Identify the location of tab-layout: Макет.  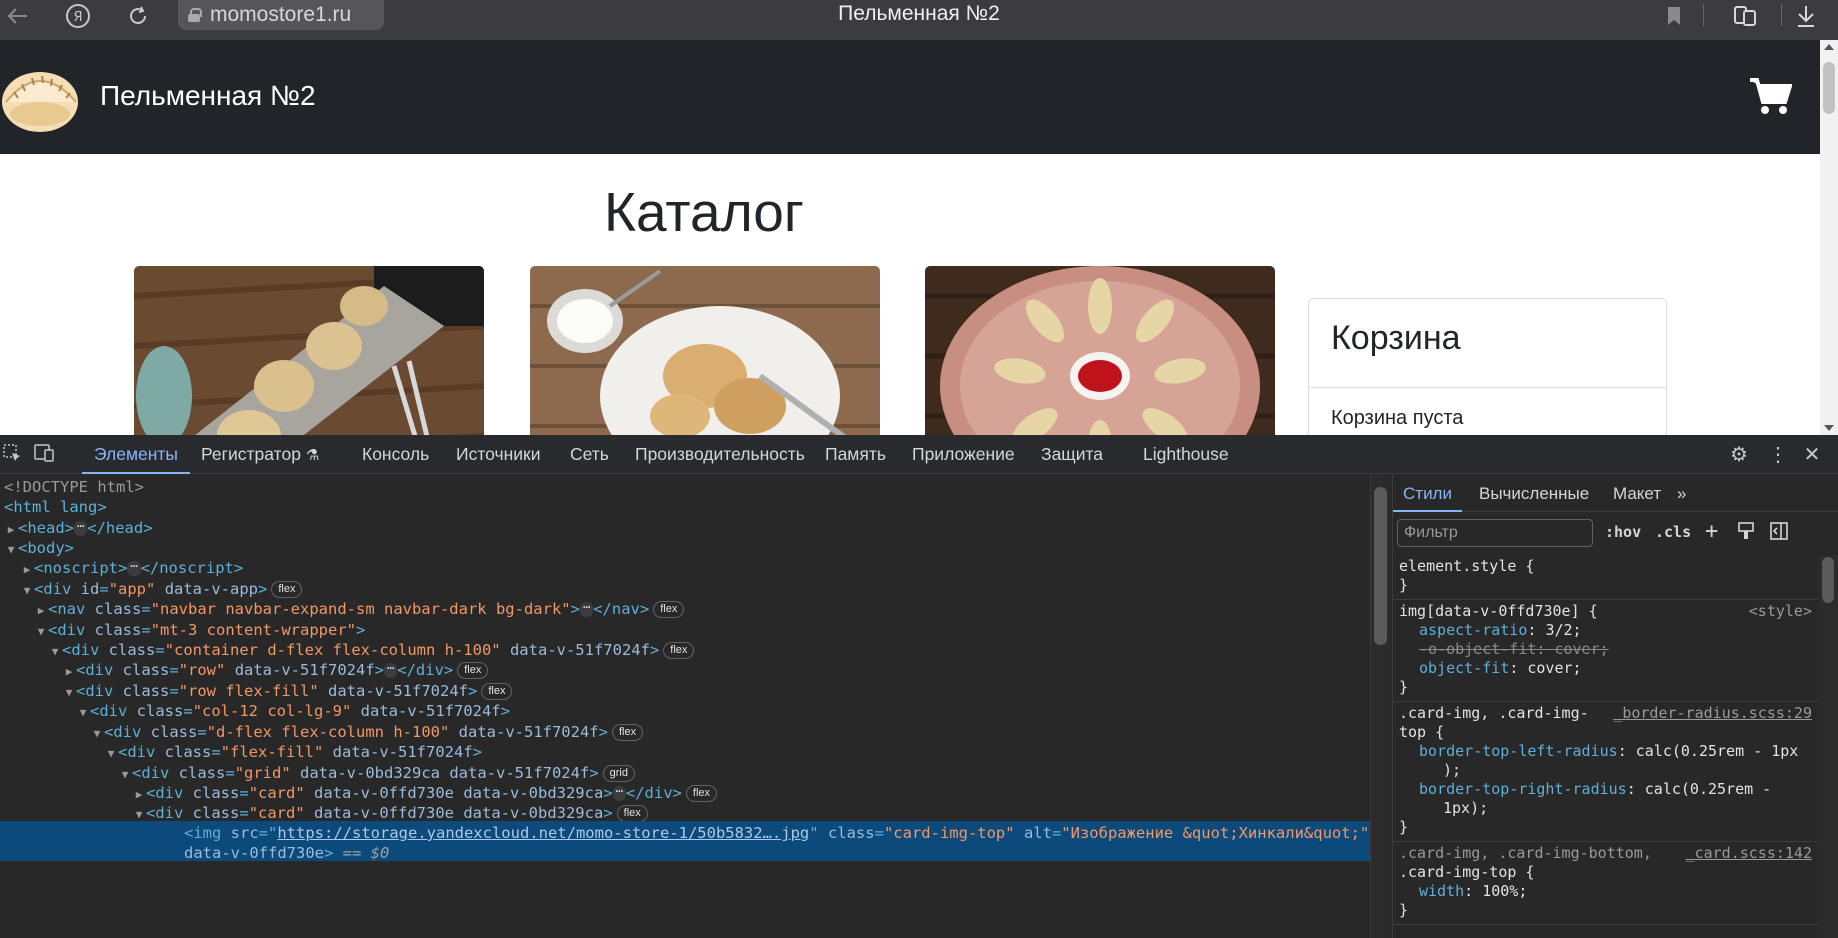
(1637, 493).